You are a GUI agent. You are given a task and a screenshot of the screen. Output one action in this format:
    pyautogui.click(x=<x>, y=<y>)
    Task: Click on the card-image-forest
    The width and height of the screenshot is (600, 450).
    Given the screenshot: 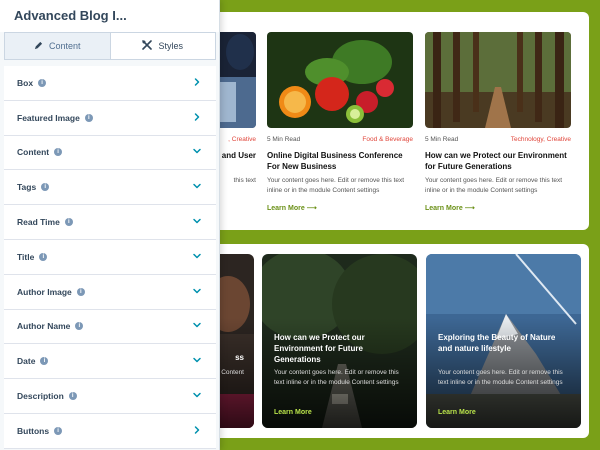 What is the action you would take?
    pyautogui.click(x=498, y=80)
    